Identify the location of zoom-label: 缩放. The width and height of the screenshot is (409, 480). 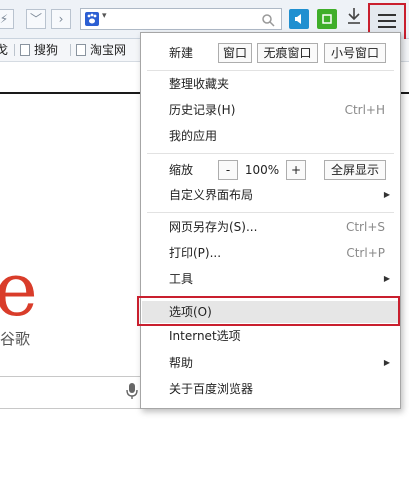
(181, 170).